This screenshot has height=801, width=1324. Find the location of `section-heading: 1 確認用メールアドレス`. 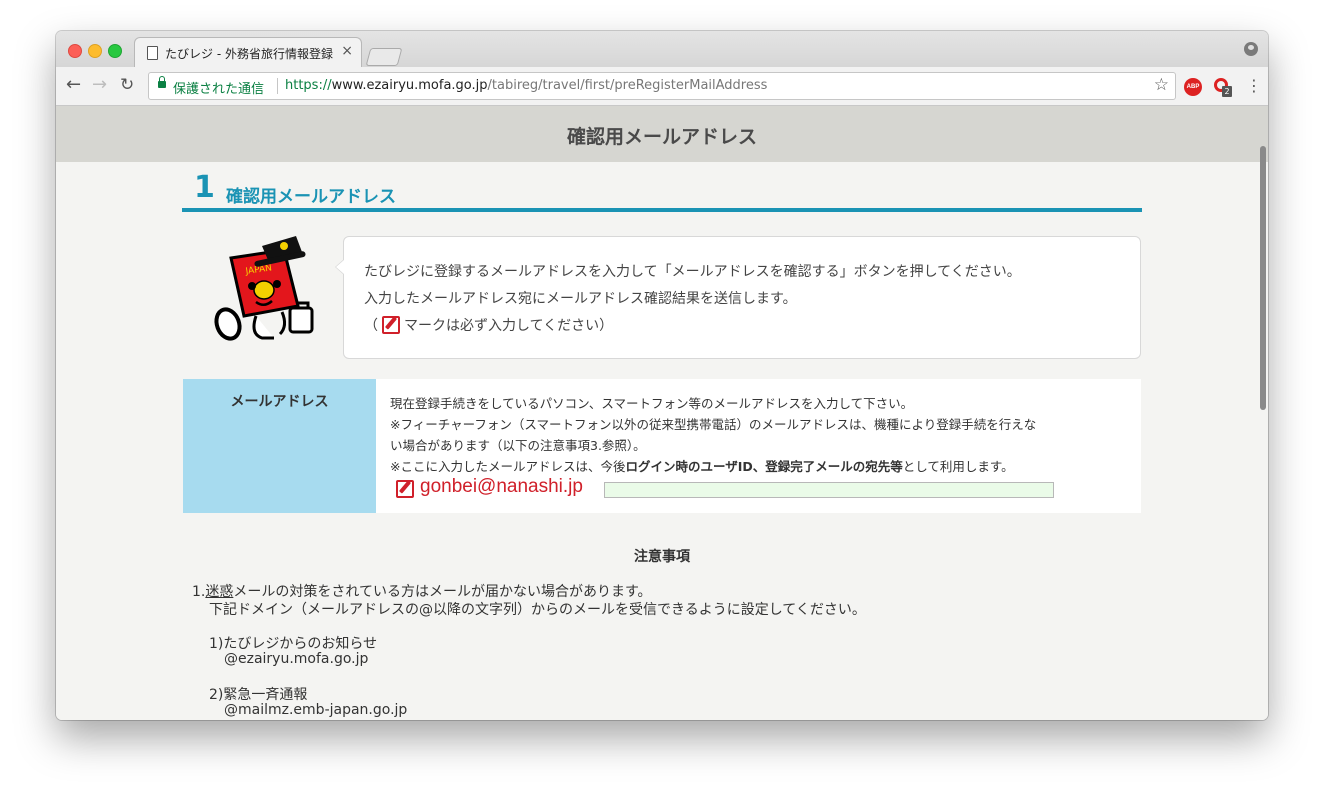

section-heading: 1 確認用メールアドレス is located at coordinates (662, 191).